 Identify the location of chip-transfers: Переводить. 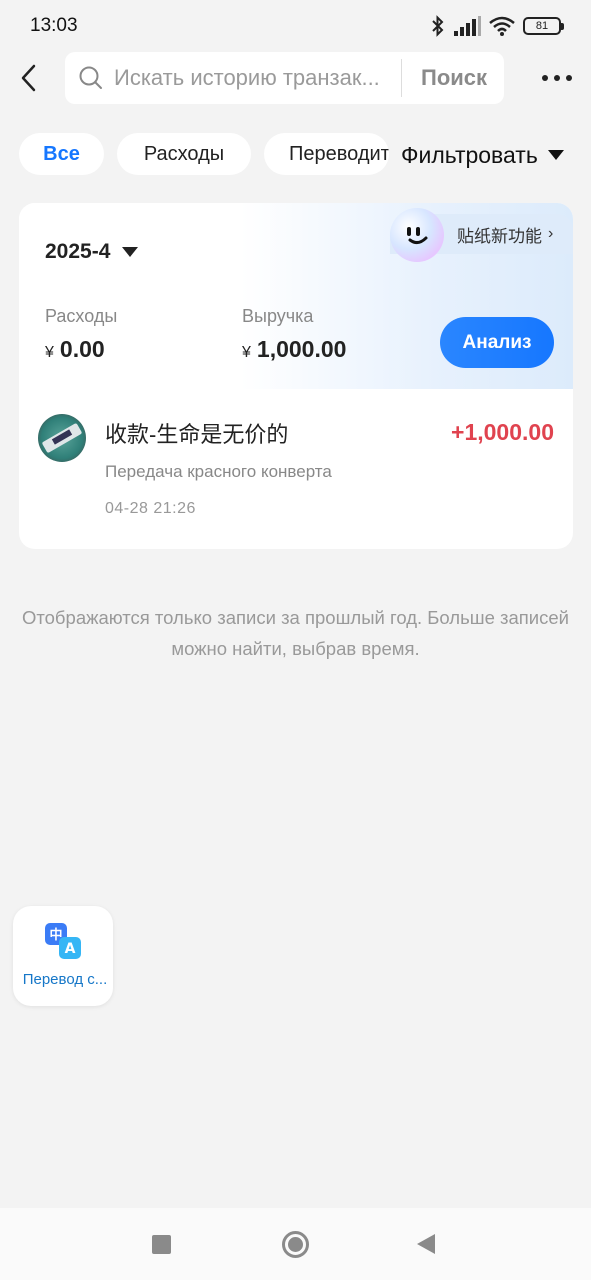
(326, 154).